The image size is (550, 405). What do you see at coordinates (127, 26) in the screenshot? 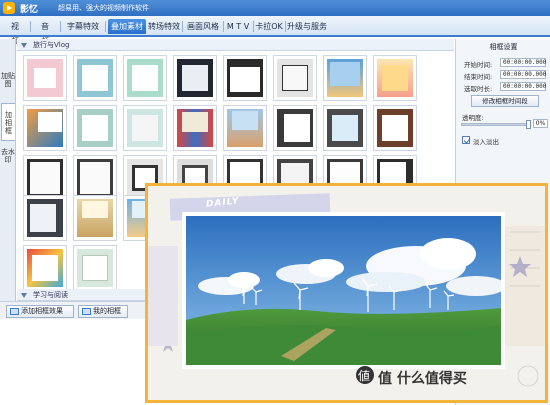
I see `menu-item-overlay-materials: 叠加素材` at bounding box center [127, 26].